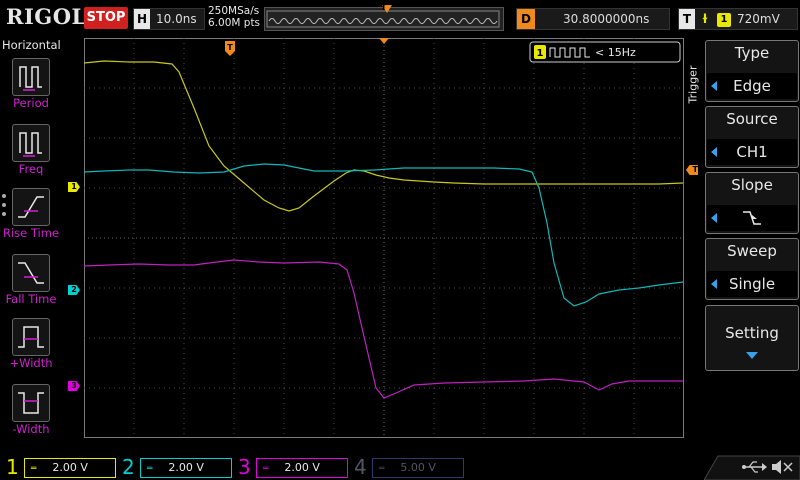 Image resolution: width=800 pixels, height=480 pixels. What do you see at coordinates (606, 19) in the screenshot?
I see `delay-value: 30.8000000ns` at bounding box center [606, 19].